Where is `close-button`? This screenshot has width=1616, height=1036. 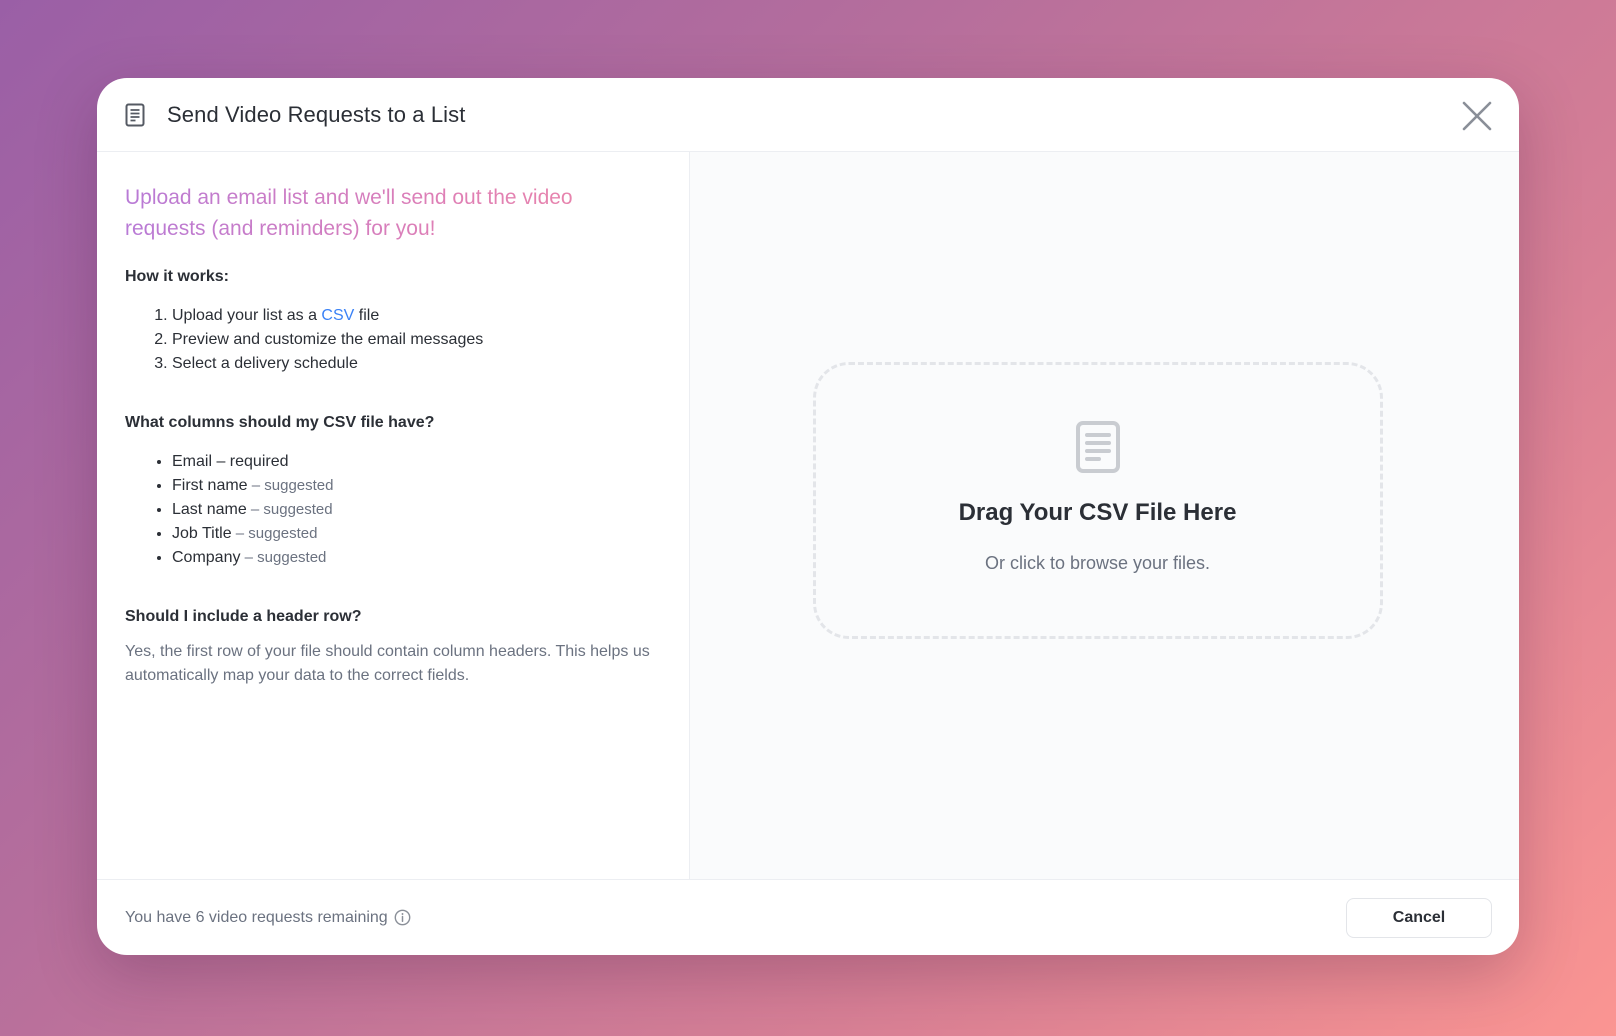
close-button is located at coordinates (1477, 116).